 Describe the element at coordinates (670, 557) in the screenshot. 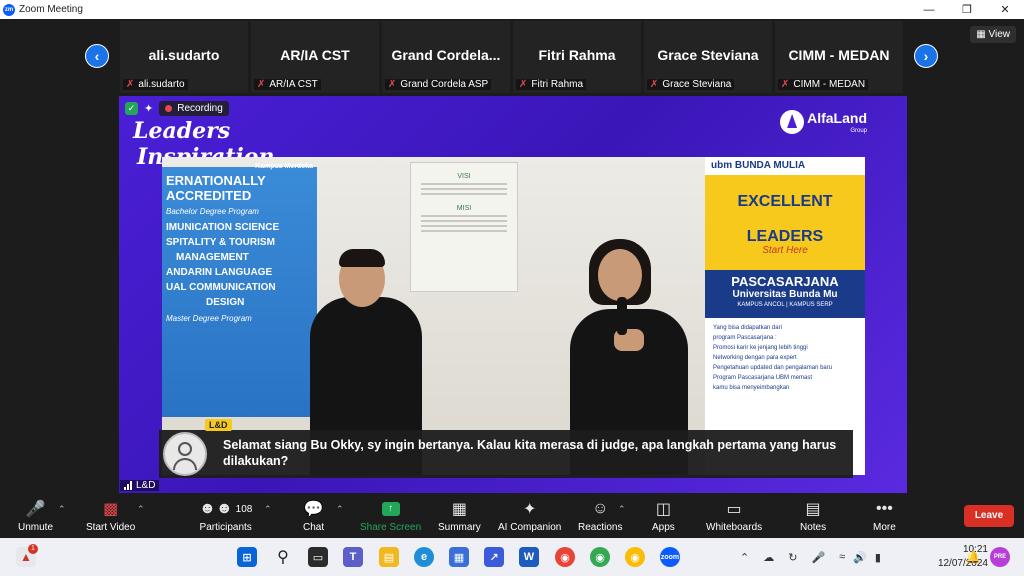

I see `zoom-icon: zoom` at that location.